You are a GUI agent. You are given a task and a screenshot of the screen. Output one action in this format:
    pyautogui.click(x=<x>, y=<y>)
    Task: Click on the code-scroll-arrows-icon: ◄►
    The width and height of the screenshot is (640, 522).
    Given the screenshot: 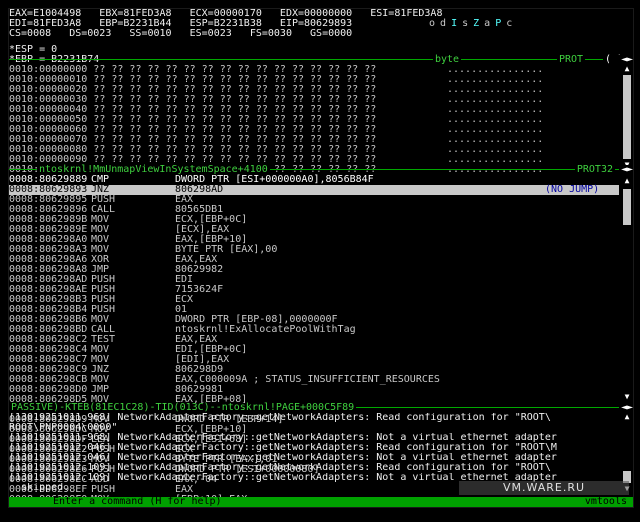 What is the action you would take?
    pyautogui.click(x=626, y=170)
    